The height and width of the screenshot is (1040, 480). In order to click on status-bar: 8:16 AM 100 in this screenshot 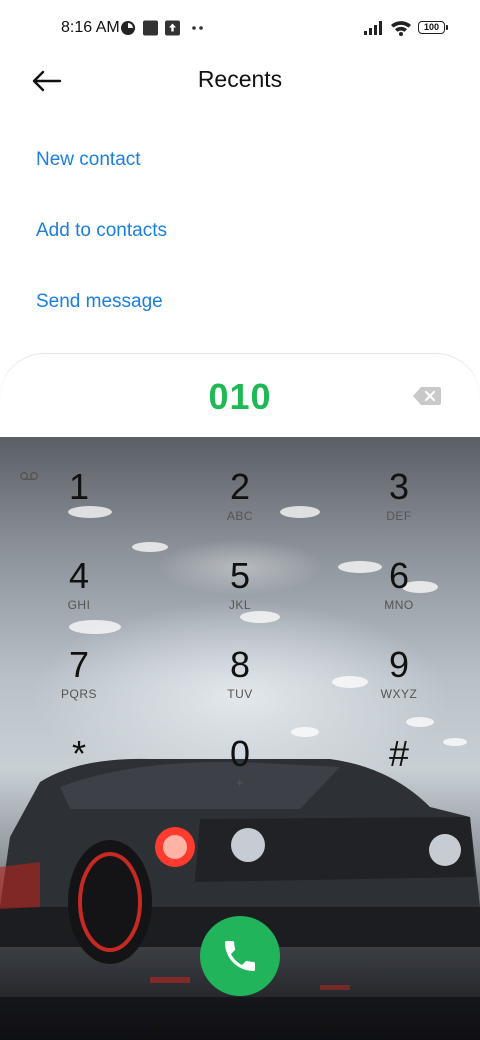, I will do `click(240, 28)`.